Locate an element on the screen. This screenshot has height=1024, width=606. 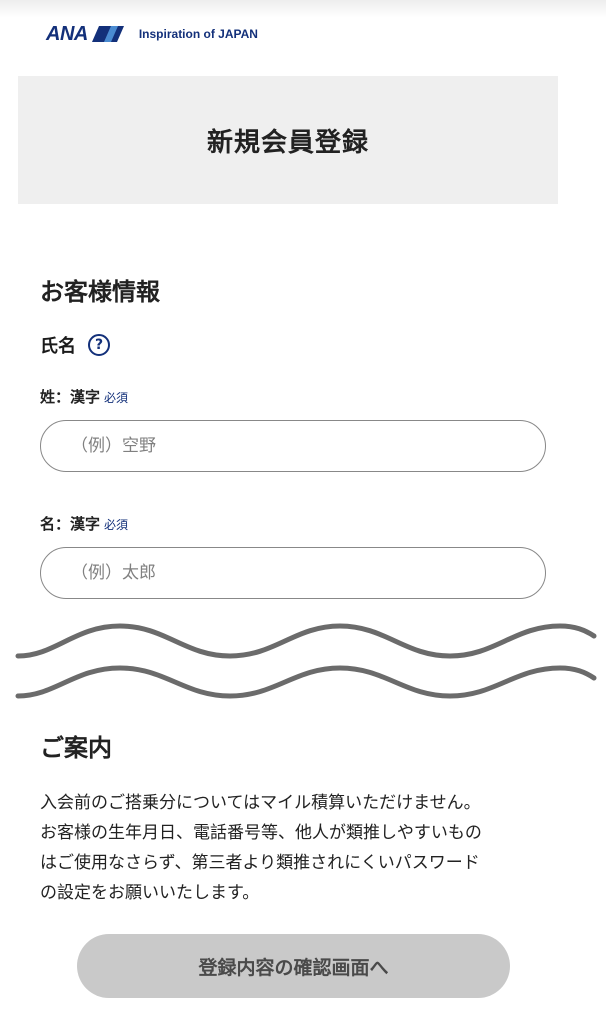
first-name-kanji-input is located at coordinates (293, 573).